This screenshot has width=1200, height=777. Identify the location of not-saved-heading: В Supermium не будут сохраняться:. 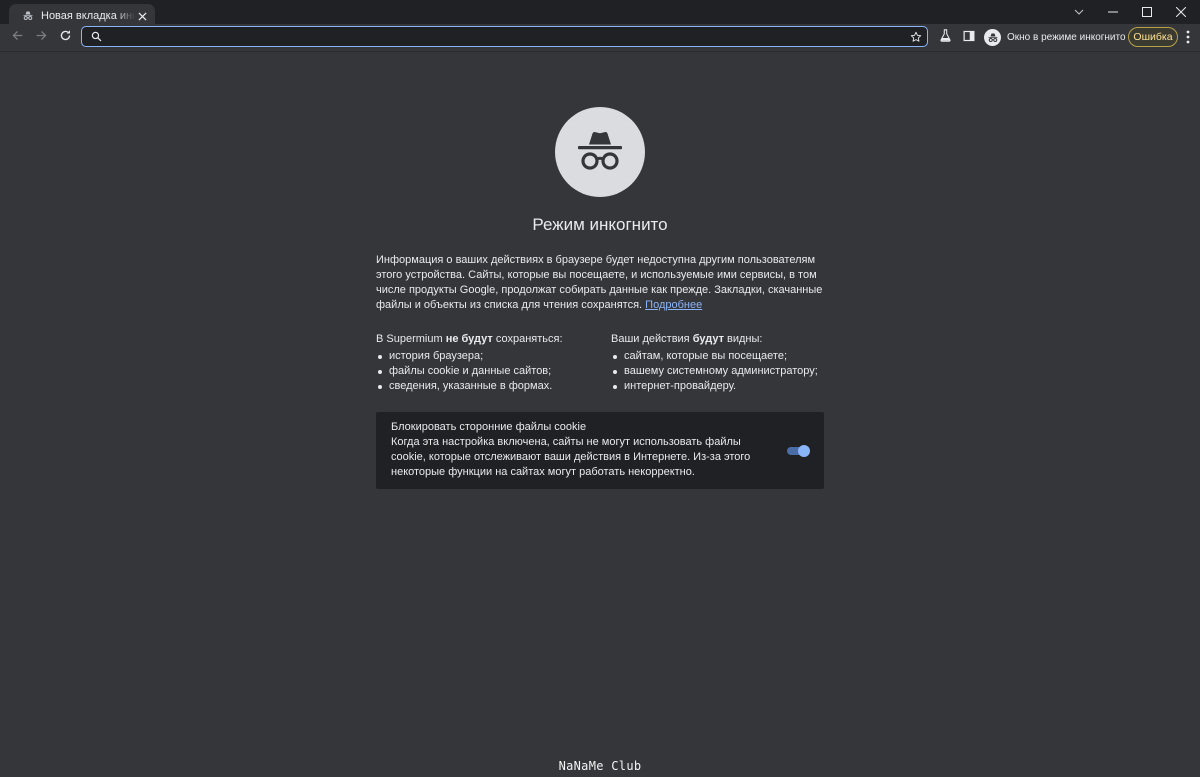
(469, 339).